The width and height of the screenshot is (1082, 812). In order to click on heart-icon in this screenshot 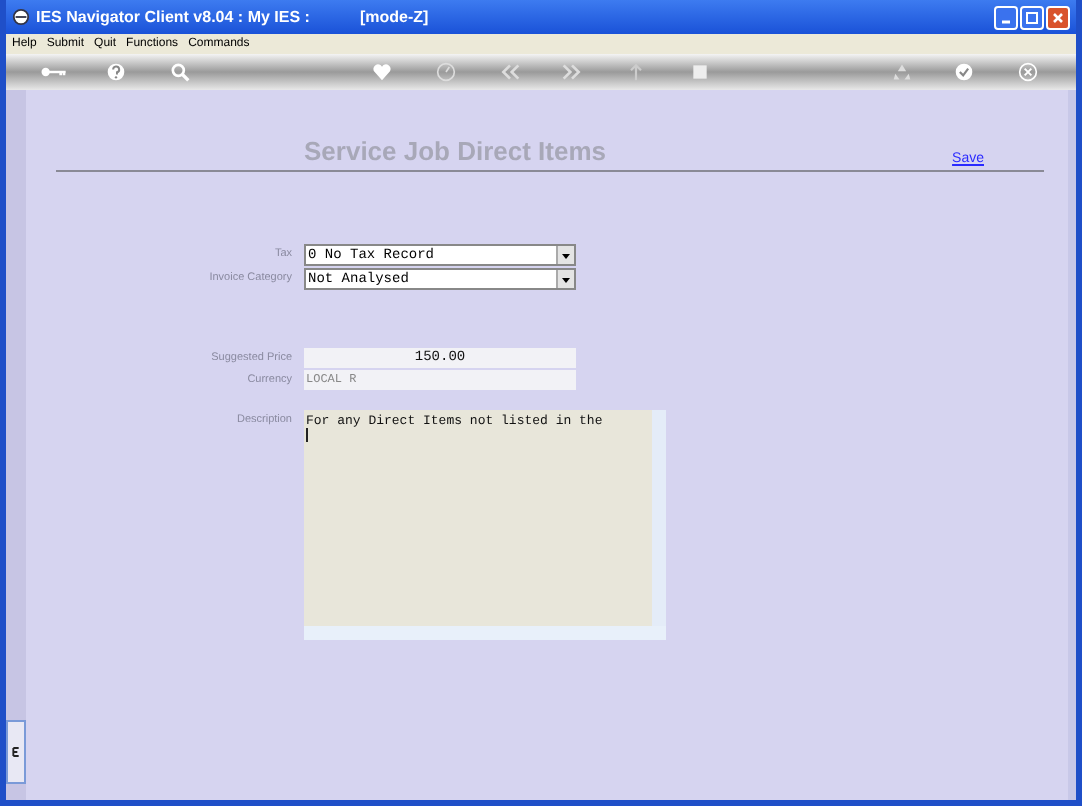, I will do `click(382, 72)`.